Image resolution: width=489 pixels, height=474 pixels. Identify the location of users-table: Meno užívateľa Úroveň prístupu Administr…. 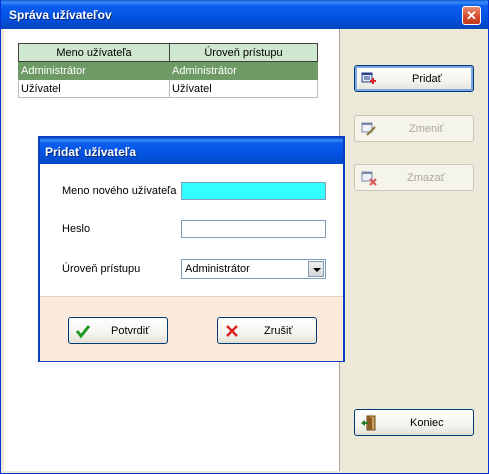
(168, 70).